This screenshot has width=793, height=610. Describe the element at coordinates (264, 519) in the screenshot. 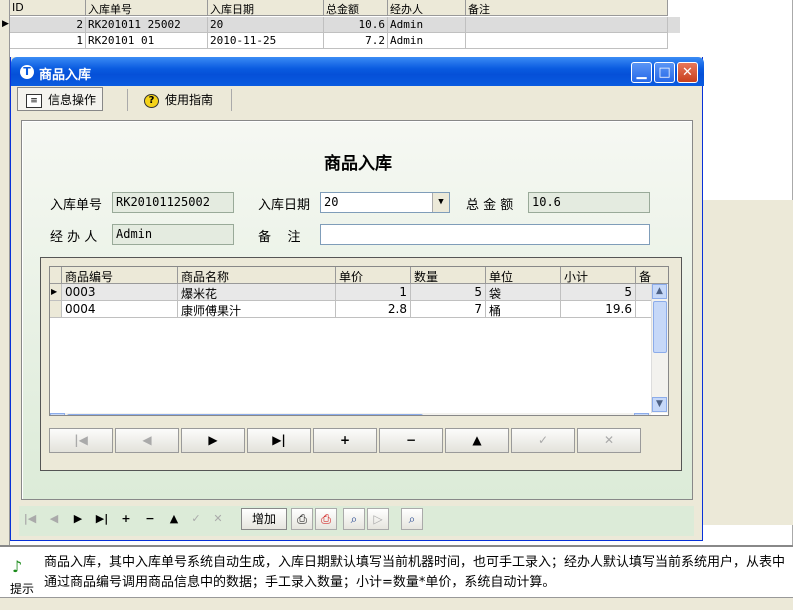

I see `add-button: 增加` at that location.